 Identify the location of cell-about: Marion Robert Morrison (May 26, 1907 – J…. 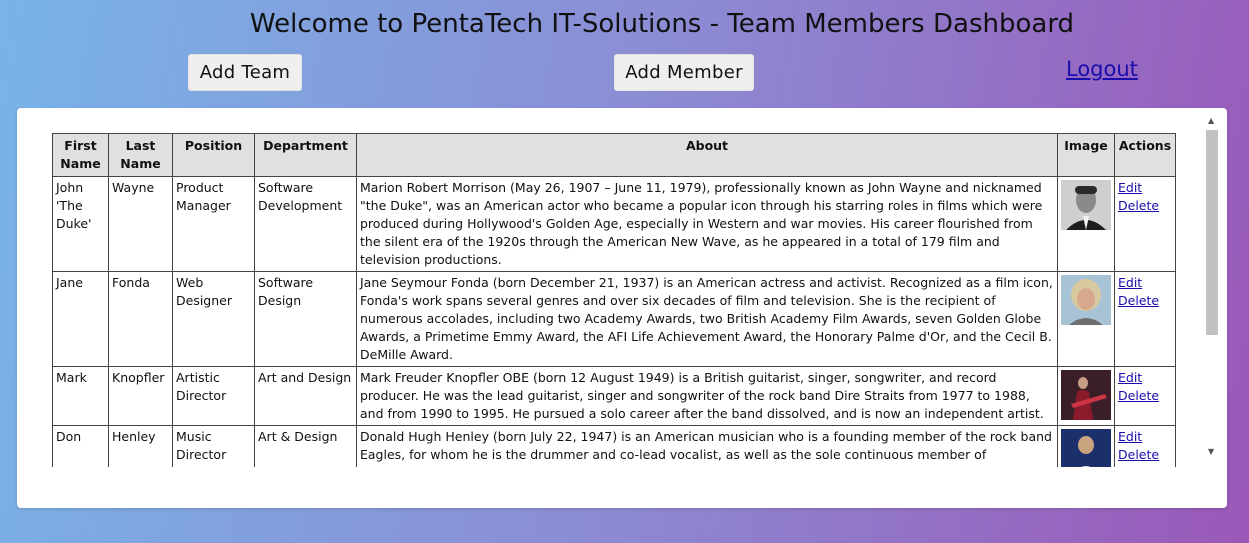
(707, 224).